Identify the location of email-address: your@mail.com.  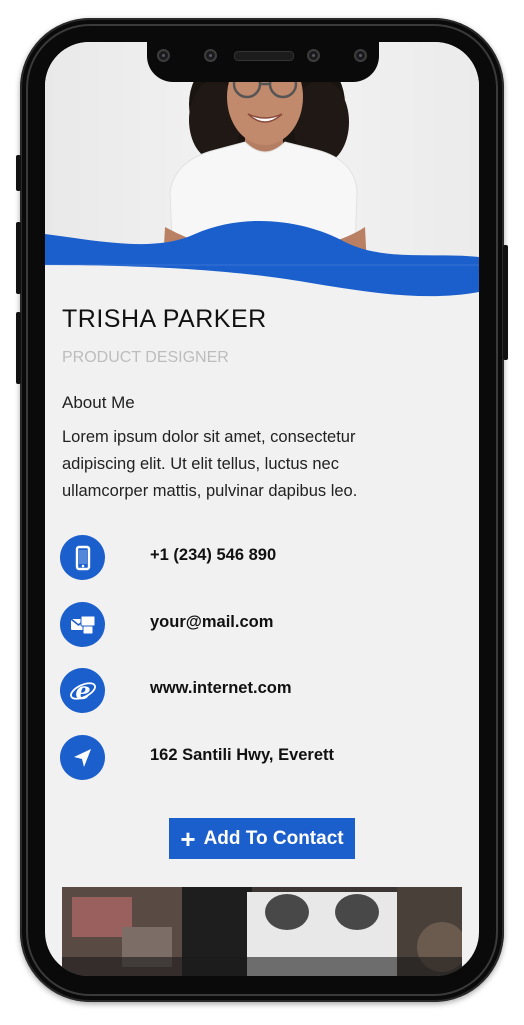
(211, 622).